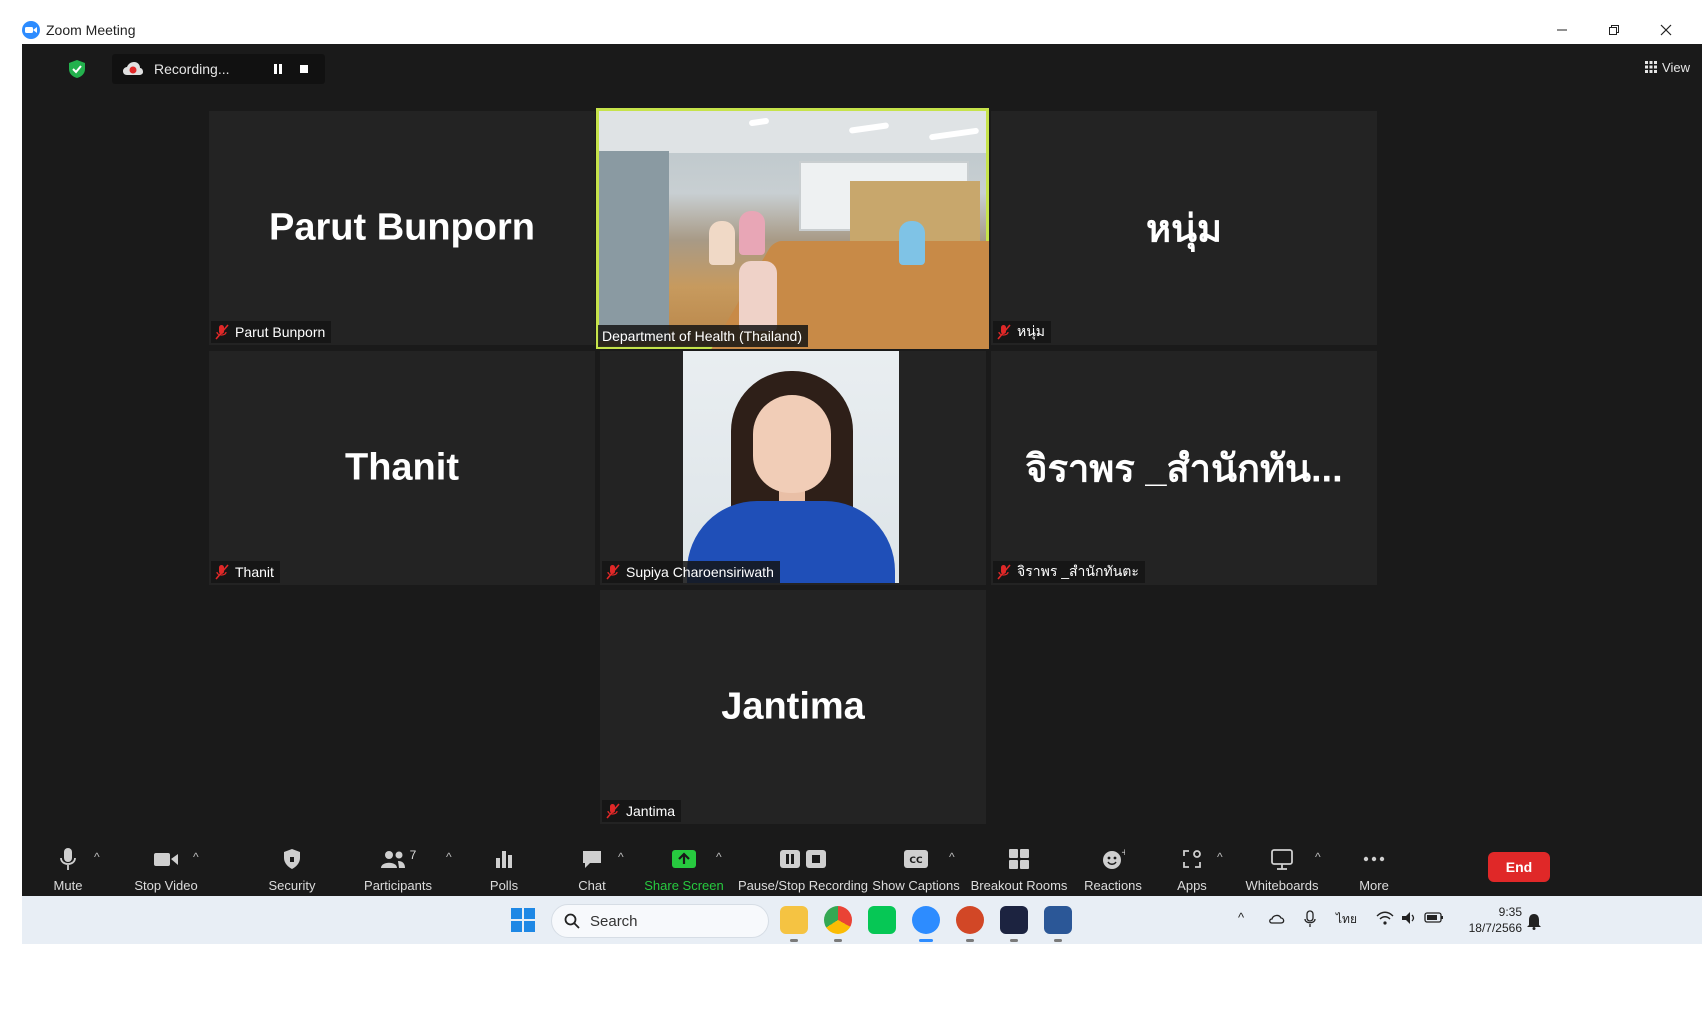  I want to click on stop-recording-icon, so click(816, 859).